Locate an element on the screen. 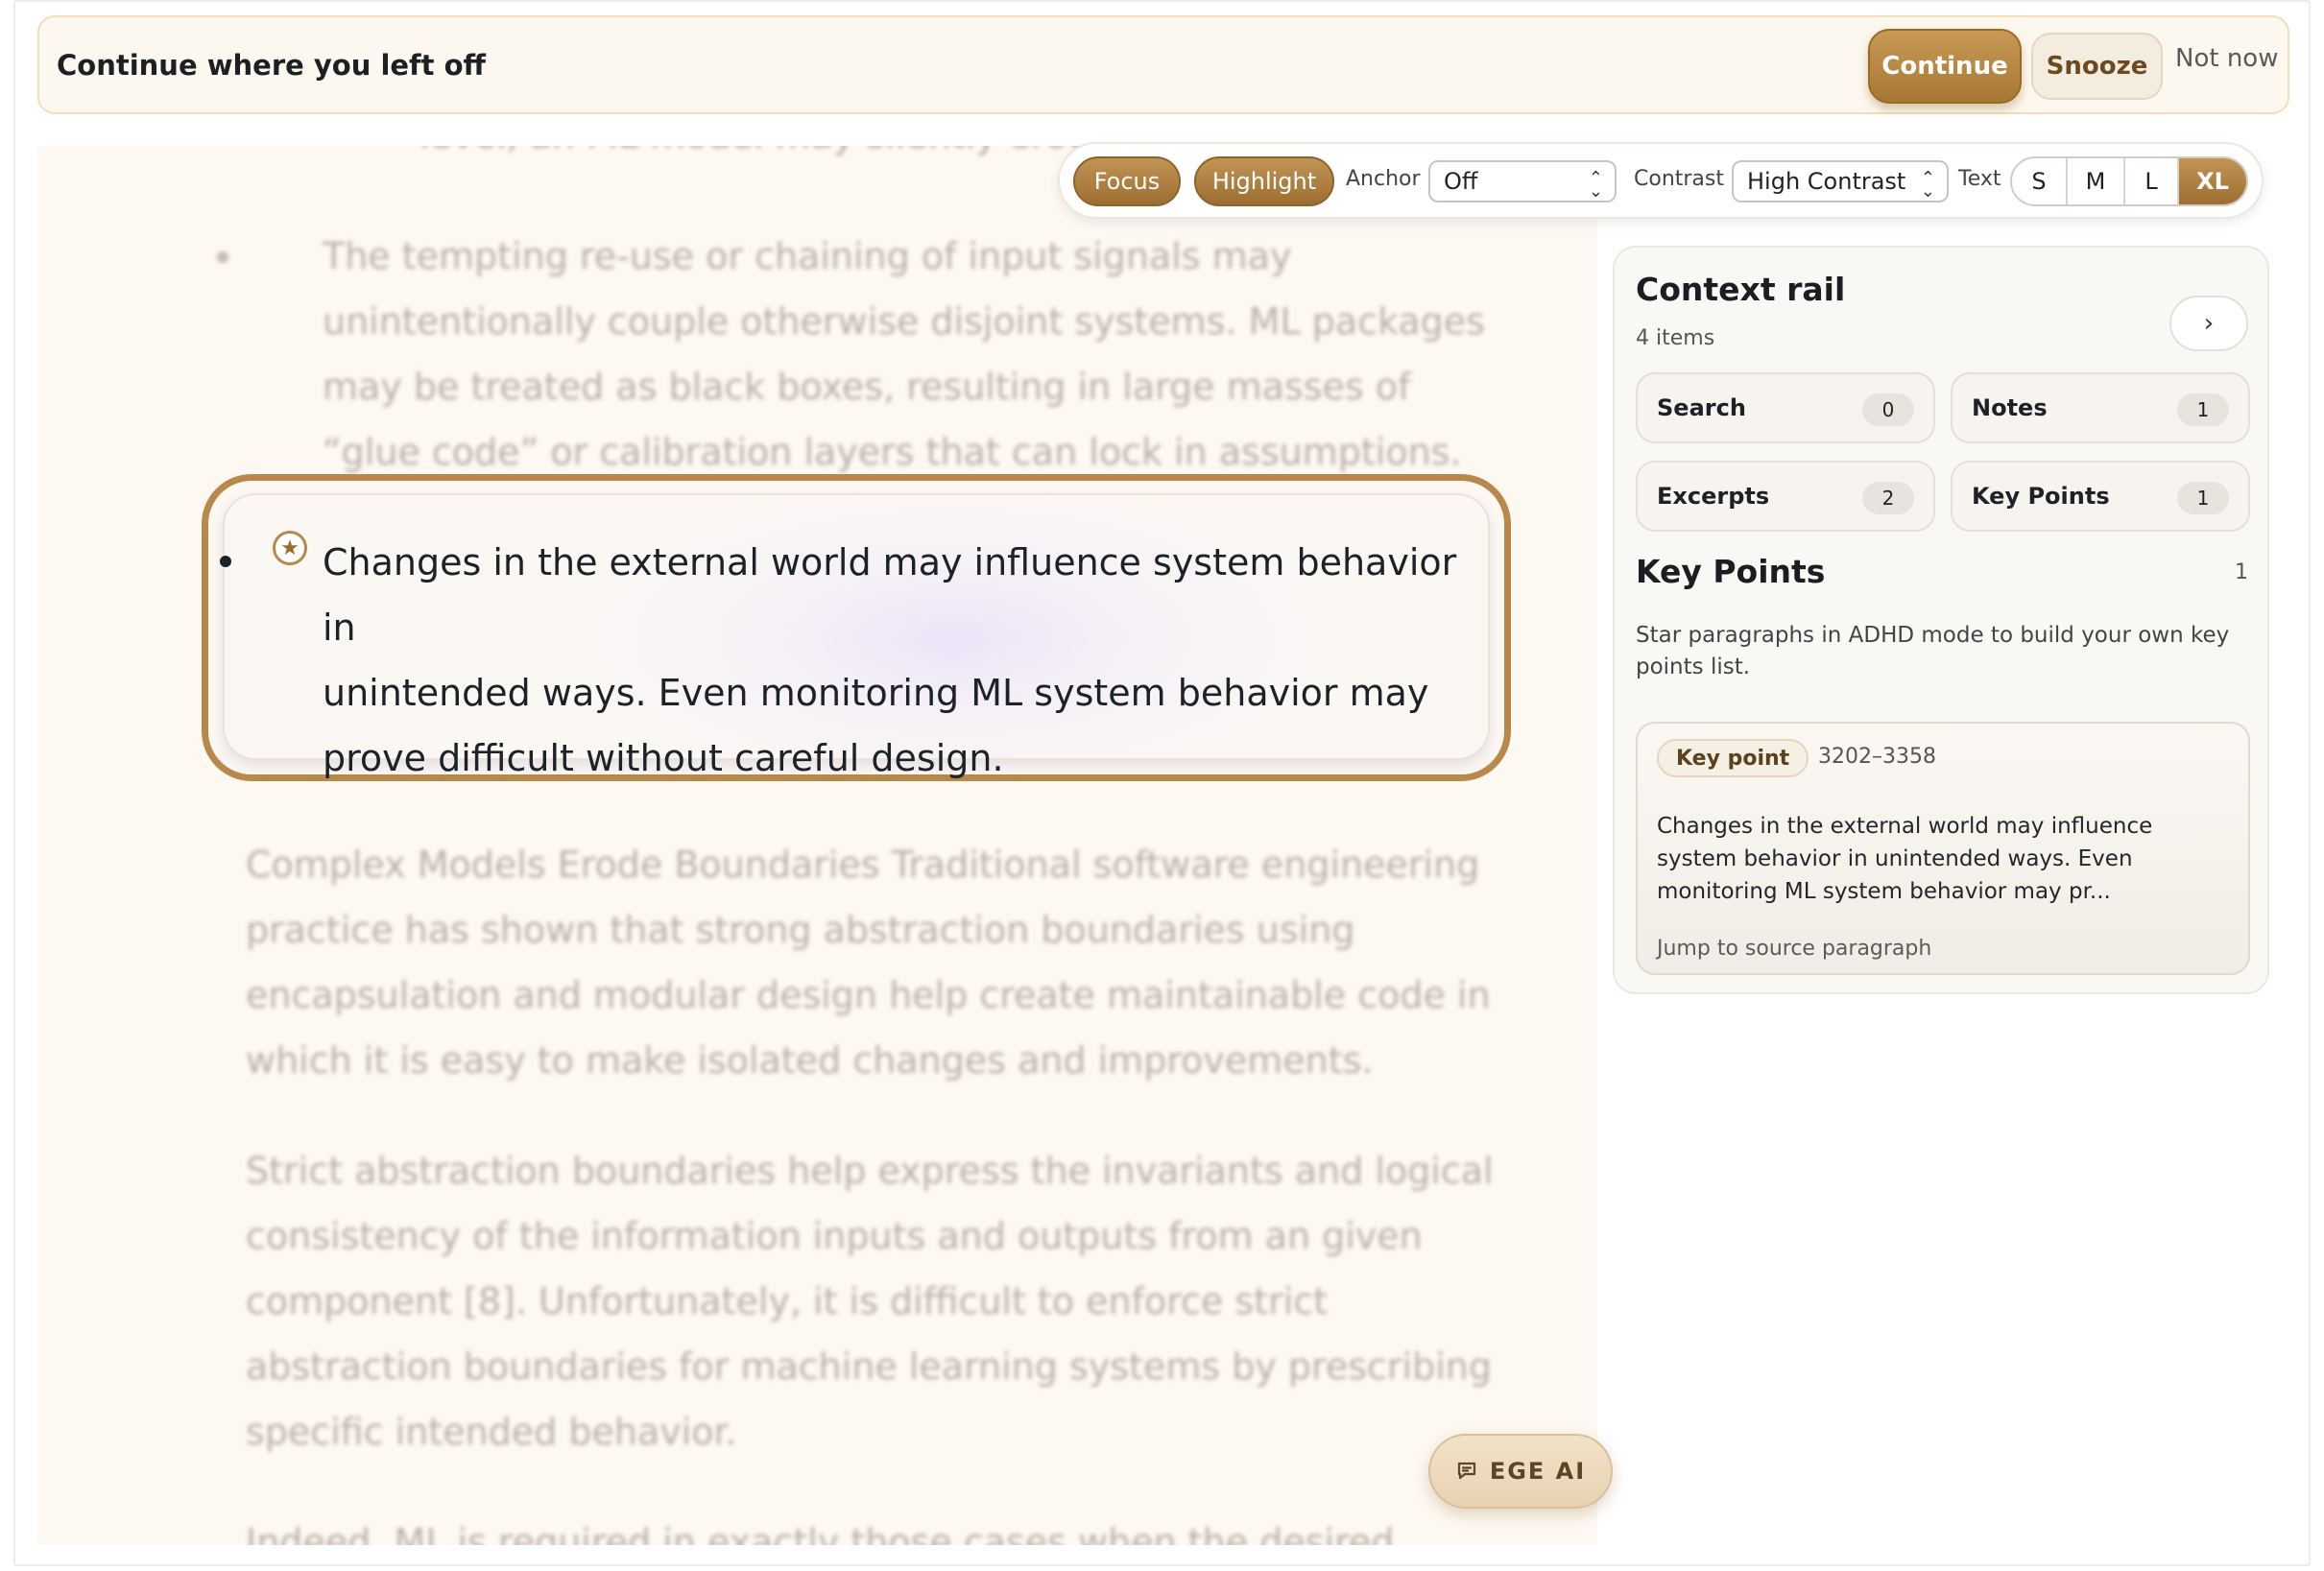 The height and width of the screenshot is (1571, 2324). star-paragraph-button: ★ is located at coordinates (290, 548).